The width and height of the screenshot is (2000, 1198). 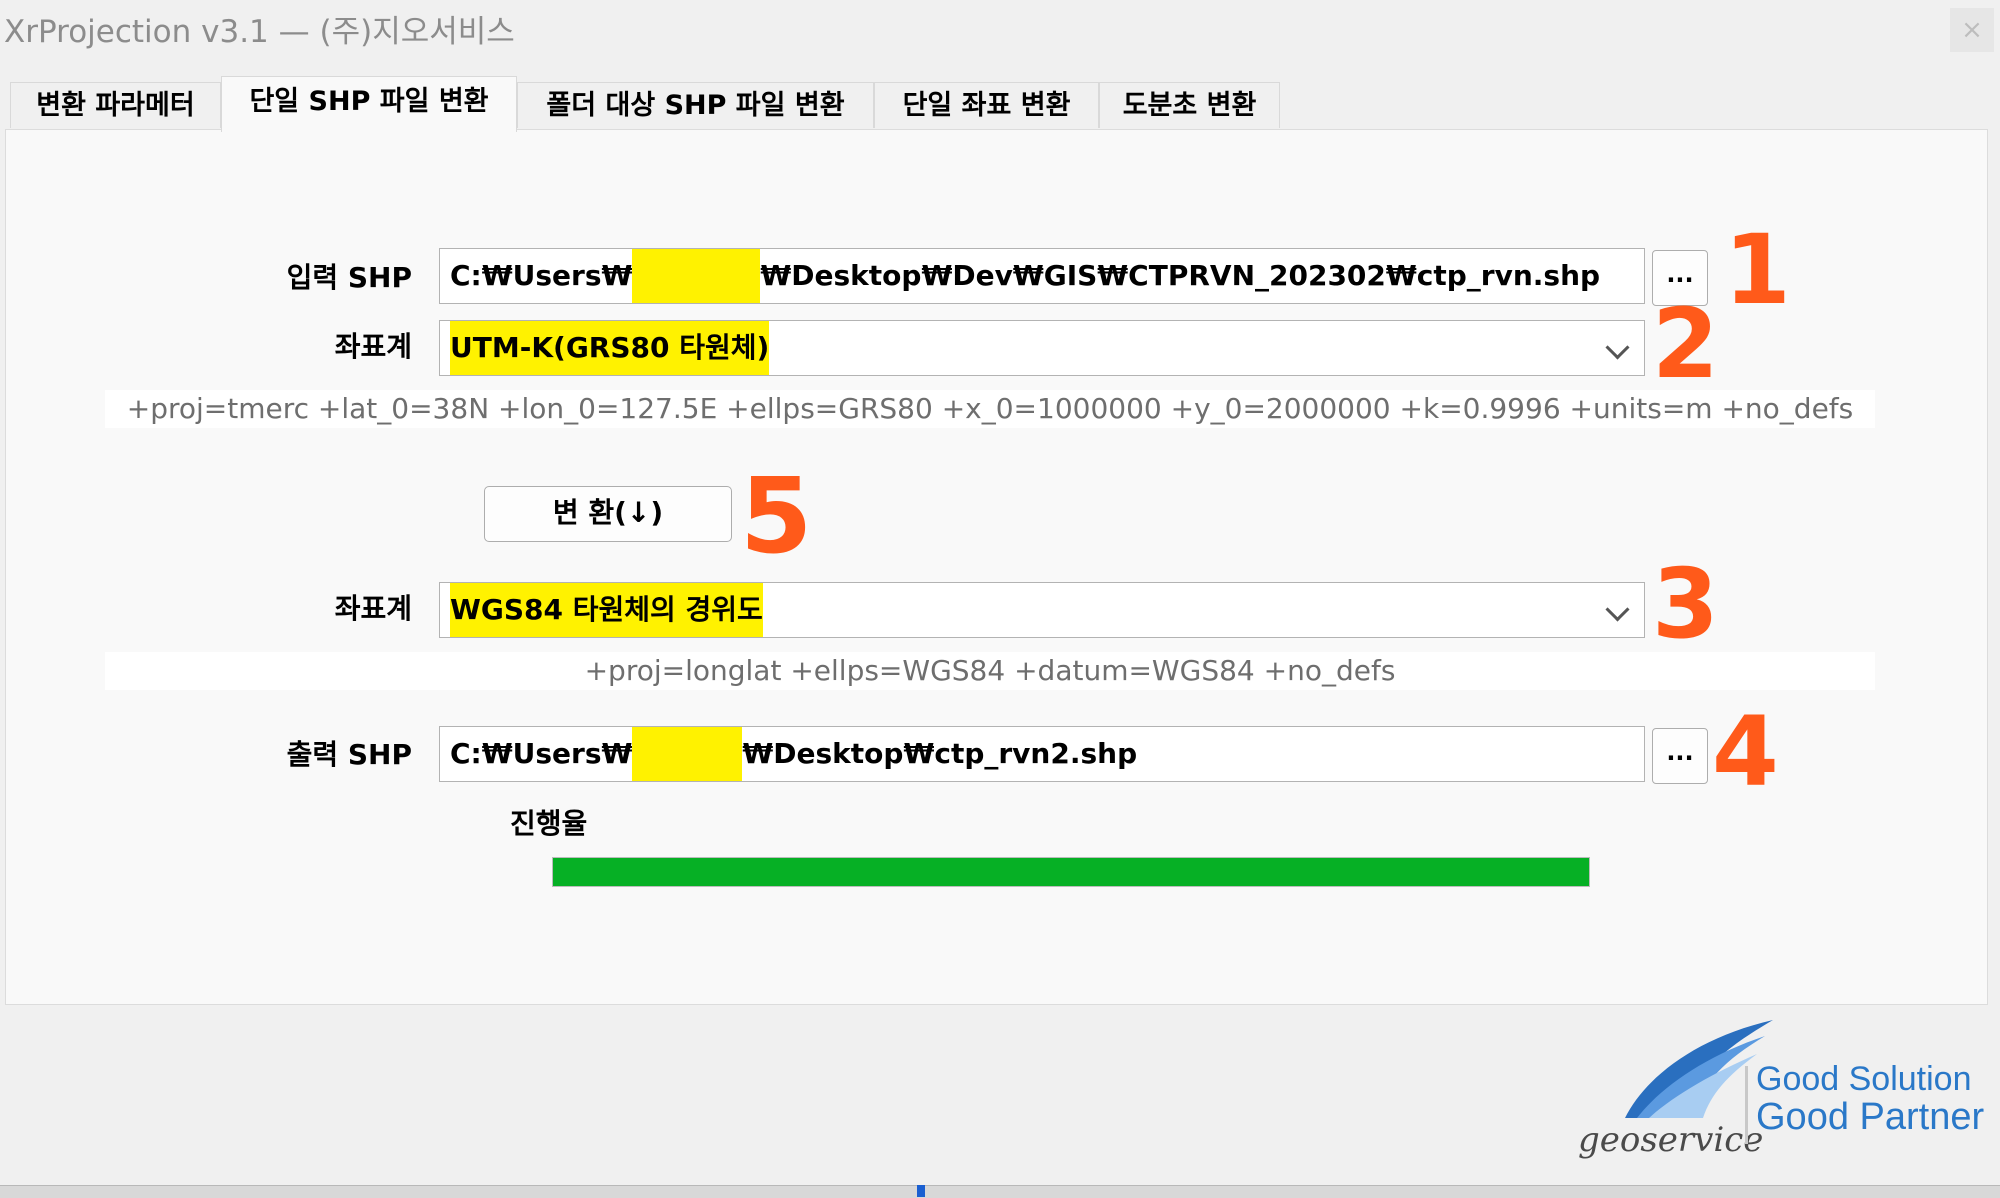 What do you see at coordinates (940, 753) in the screenshot?
I see `output-shp-path-suffix: ₩Desktop₩ctp_rvn2.shp` at bounding box center [940, 753].